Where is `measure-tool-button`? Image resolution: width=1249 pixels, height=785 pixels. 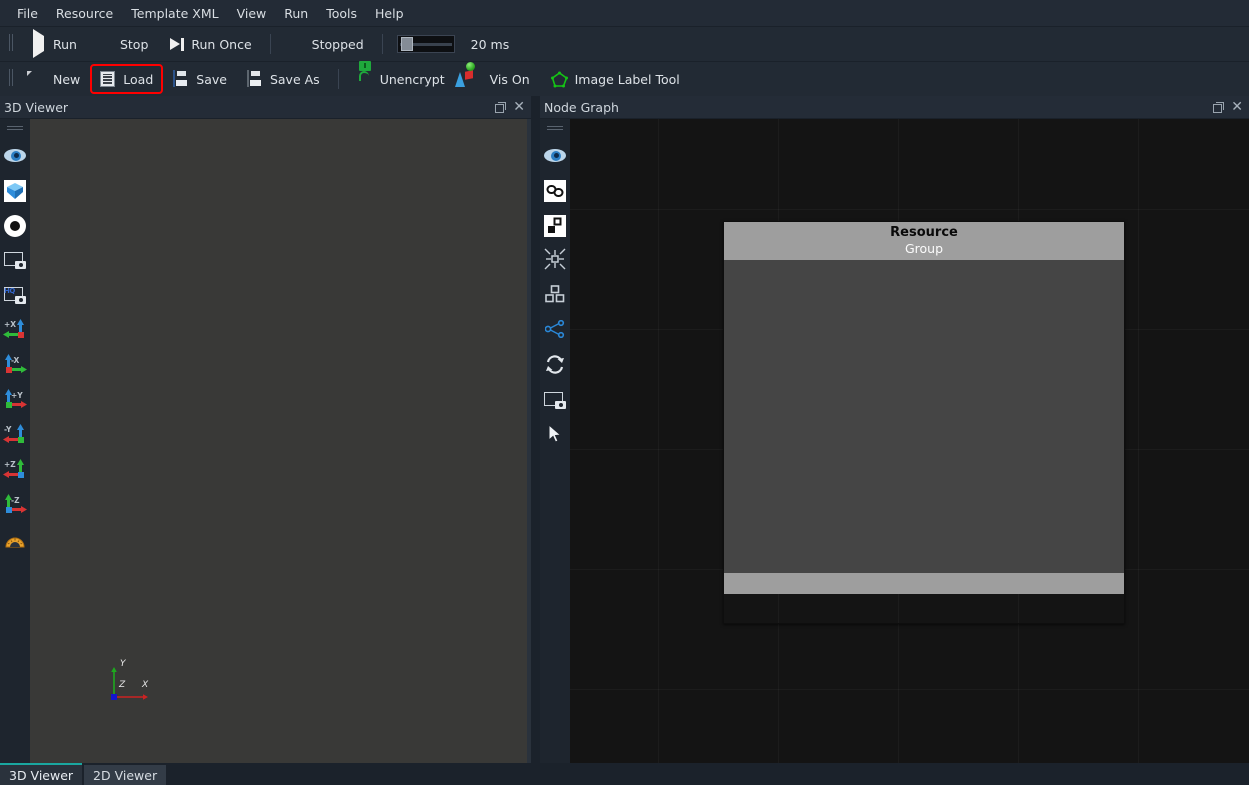 measure-tool-button is located at coordinates (15, 540).